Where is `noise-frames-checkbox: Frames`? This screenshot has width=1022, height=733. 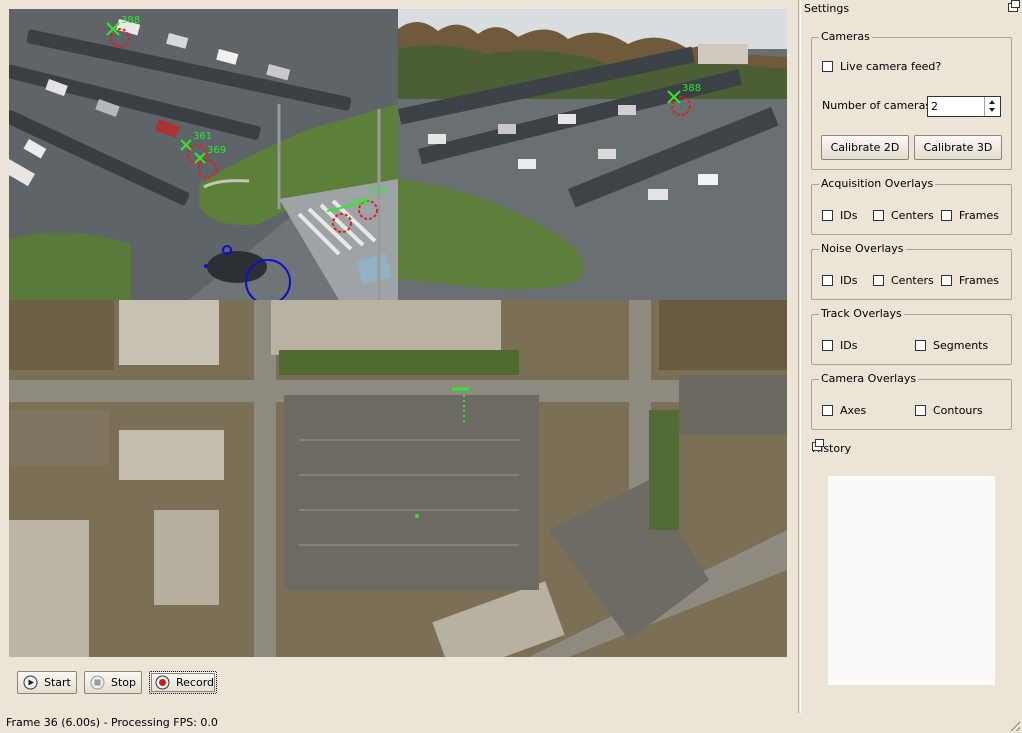
noise-frames-checkbox: Frames is located at coordinates (970, 280).